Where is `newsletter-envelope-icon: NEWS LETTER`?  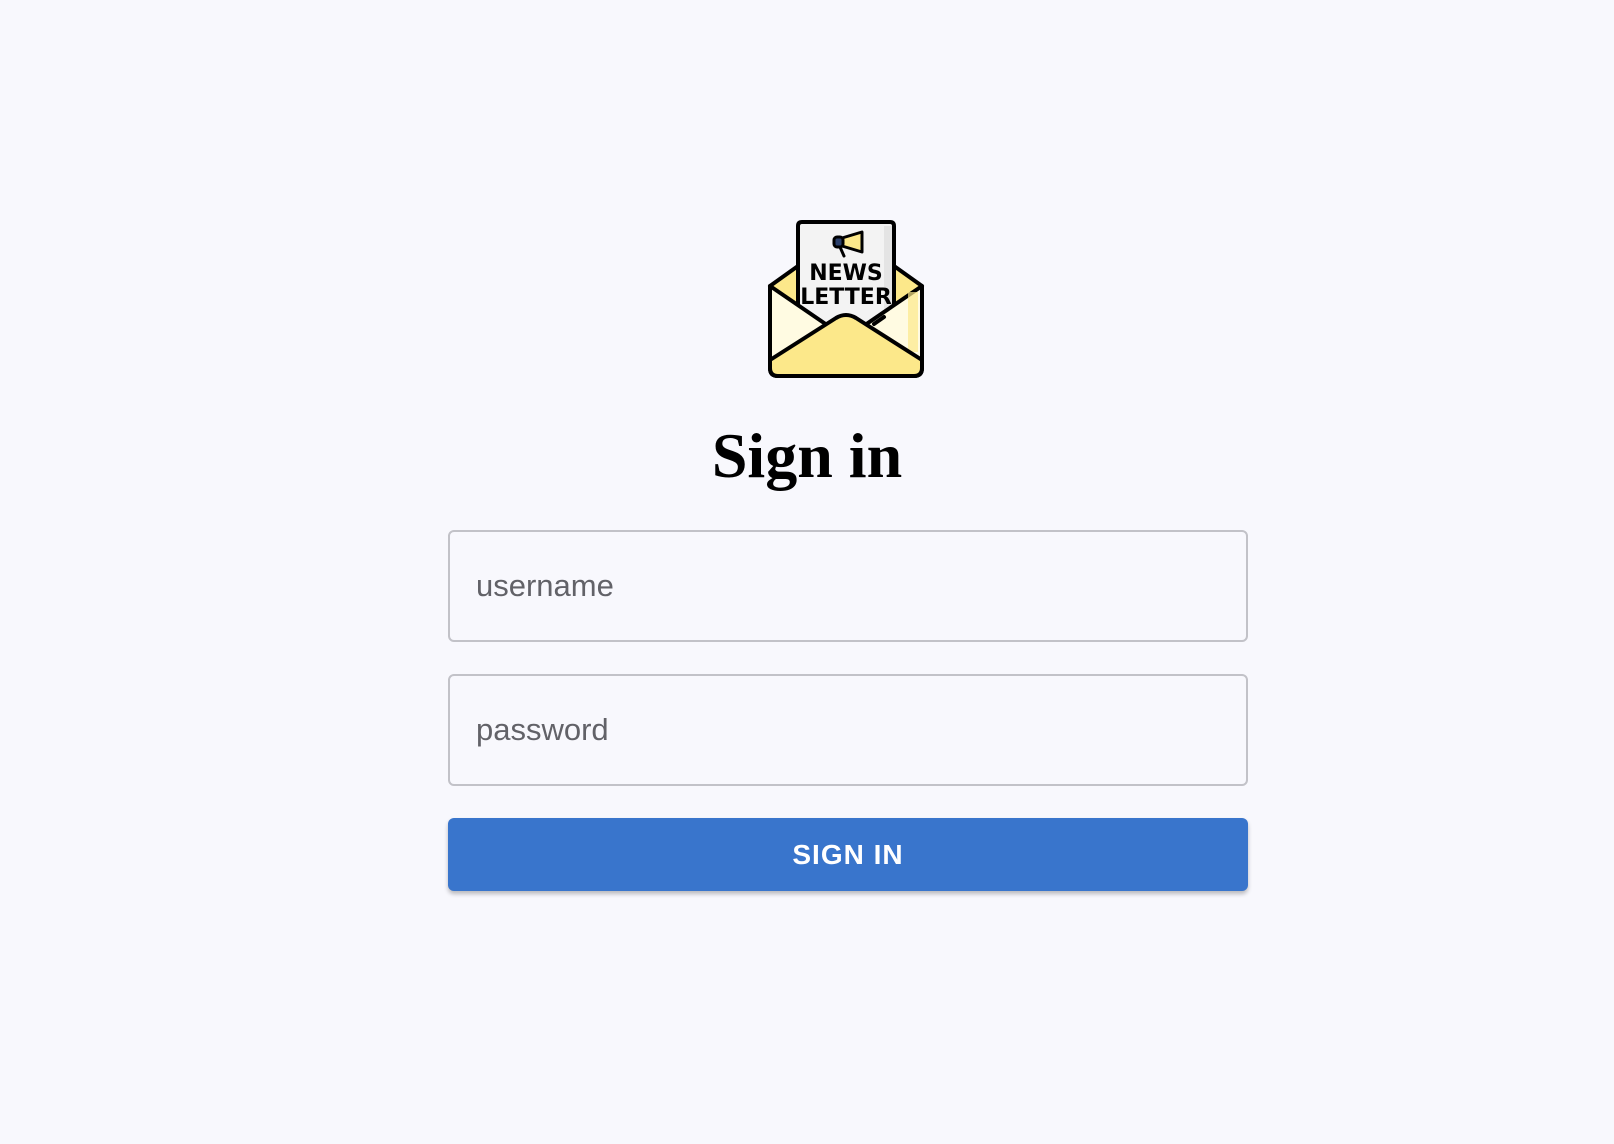 newsletter-envelope-icon: NEWS LETTER is located at coordinates (846, 299).